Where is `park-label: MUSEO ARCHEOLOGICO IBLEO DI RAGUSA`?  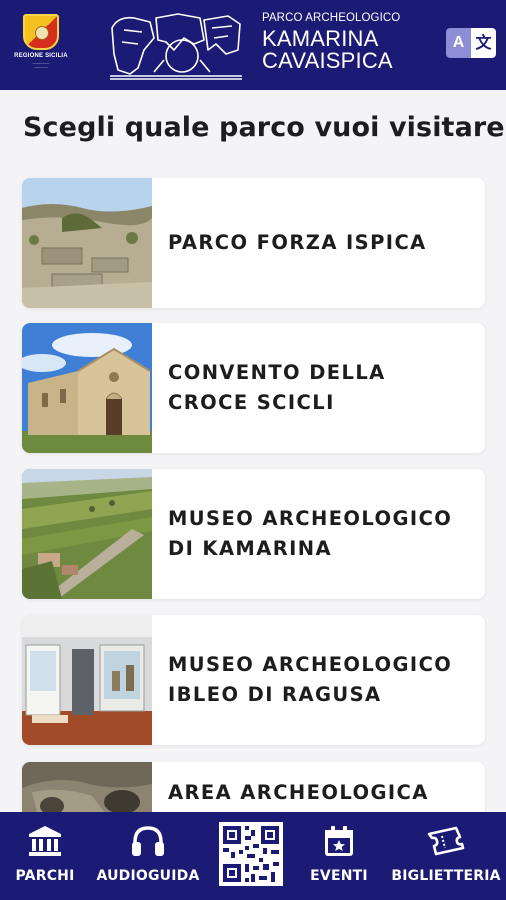 park-label: MUSEO ARCHEOLOGICO IBLEO DI RAGUSA is located at coordinates (310, 679).